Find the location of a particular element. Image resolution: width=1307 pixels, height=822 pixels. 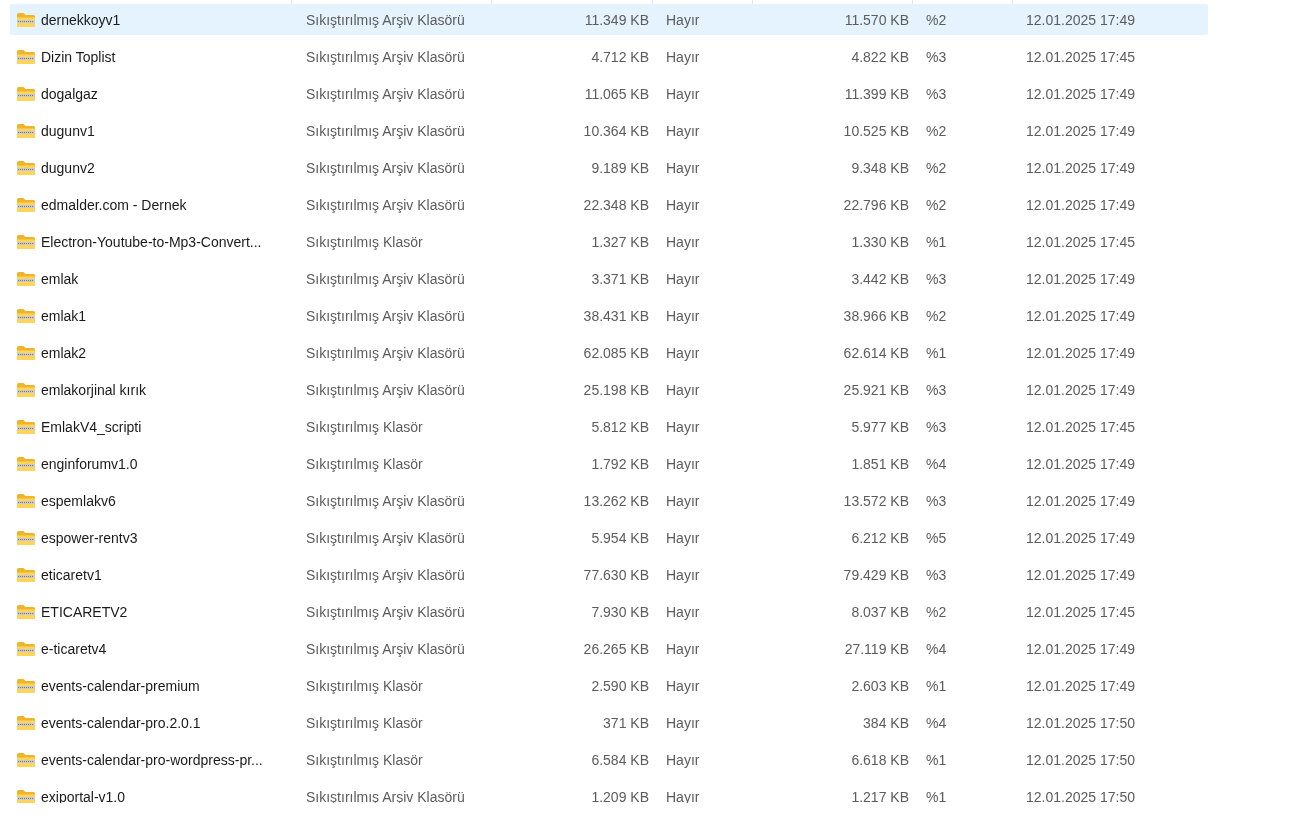

file-row: events-calendar-pro-wordpress-pr... Sıkıştırılmış Klasör 6.584 KB Hayır 6.618 KB %1 12.01.2025 17:50 is located at coordinates (609, 759).